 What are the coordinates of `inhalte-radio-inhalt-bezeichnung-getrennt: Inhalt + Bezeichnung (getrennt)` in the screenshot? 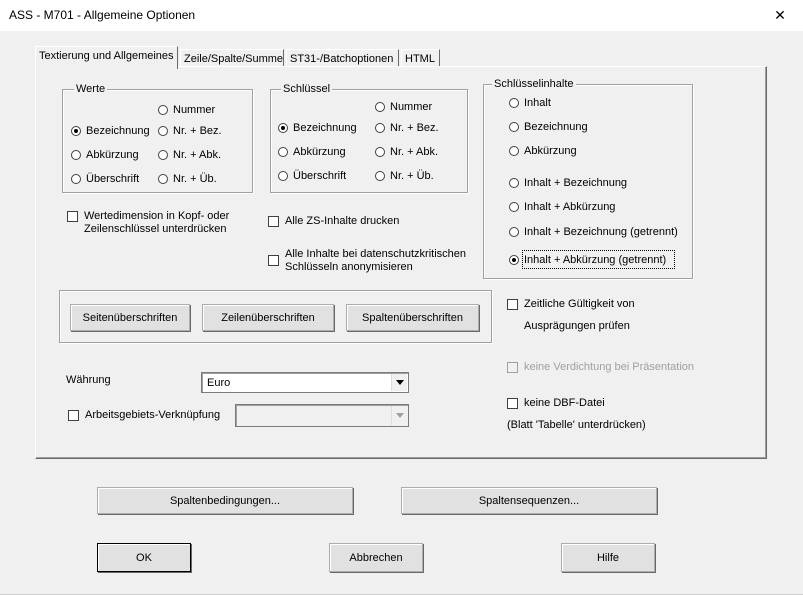 It's located at (593, 232).